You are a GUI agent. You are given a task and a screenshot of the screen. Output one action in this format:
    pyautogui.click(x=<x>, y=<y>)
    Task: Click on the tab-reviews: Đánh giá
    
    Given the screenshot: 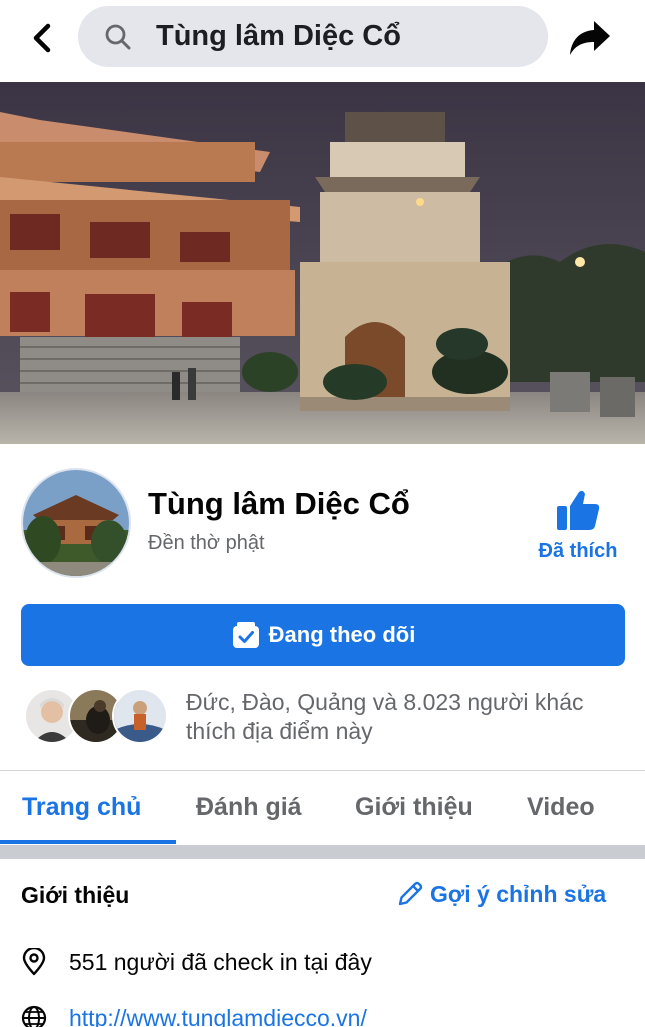 What is the action you would take?
    pyautogui.click(x=249, y=807)
    